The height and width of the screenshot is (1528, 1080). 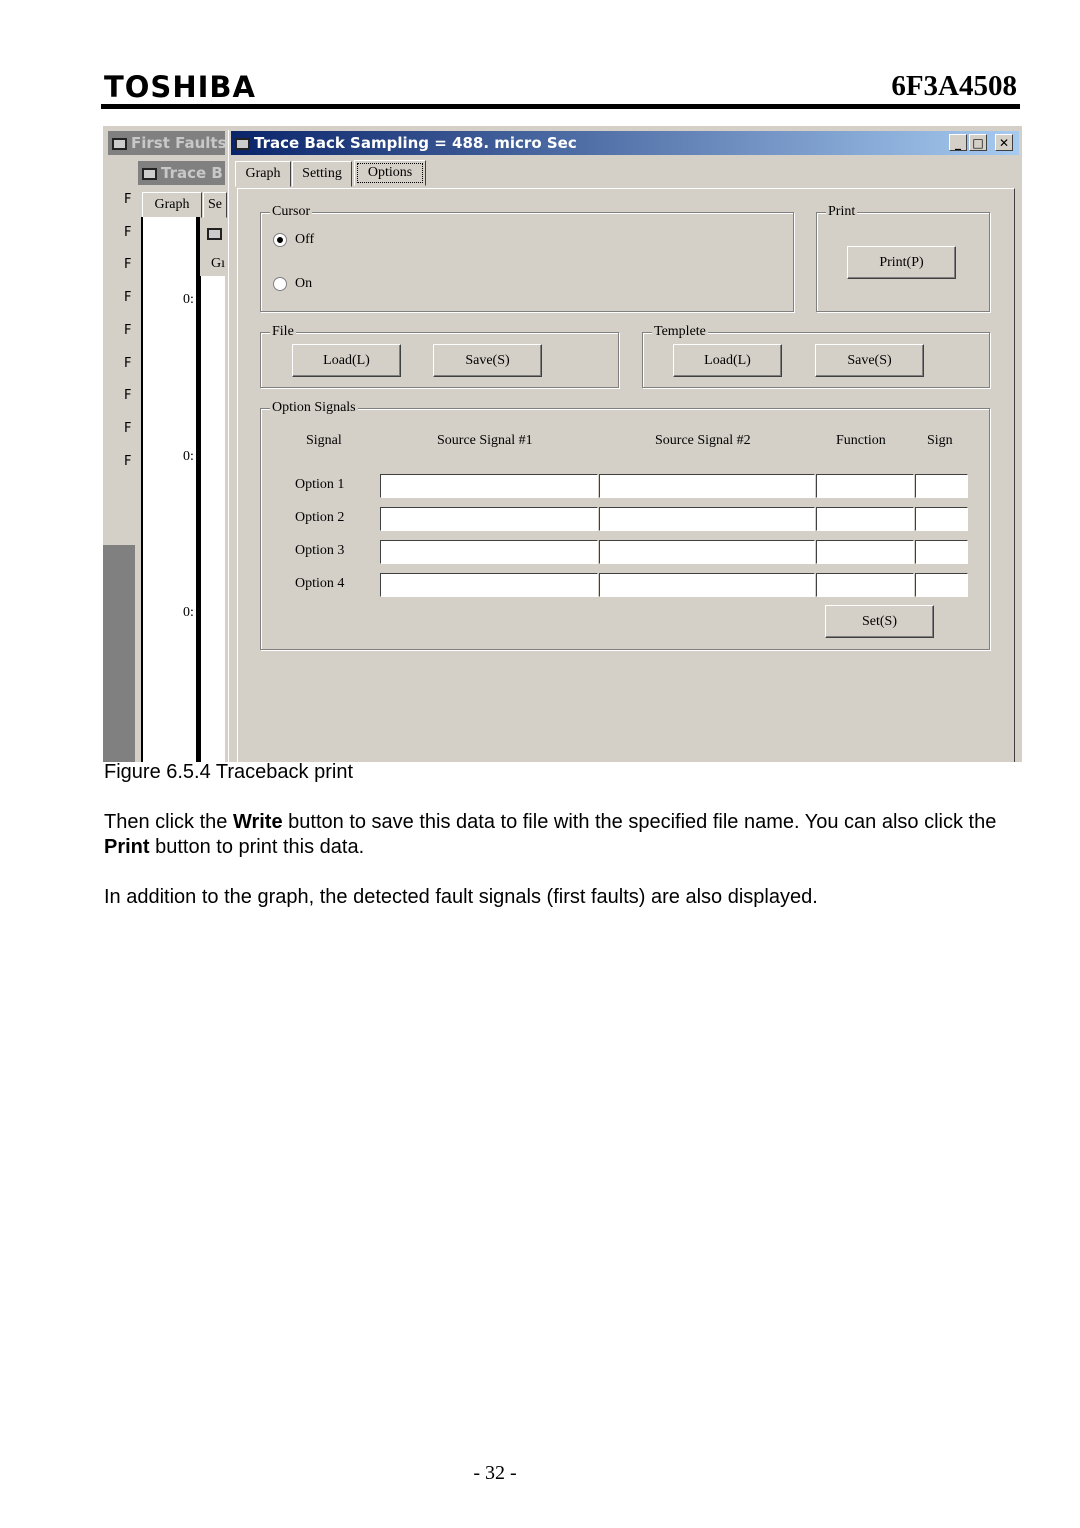 I want to click on cursor-group: Cursor Off On, so click(x=527, y=258).